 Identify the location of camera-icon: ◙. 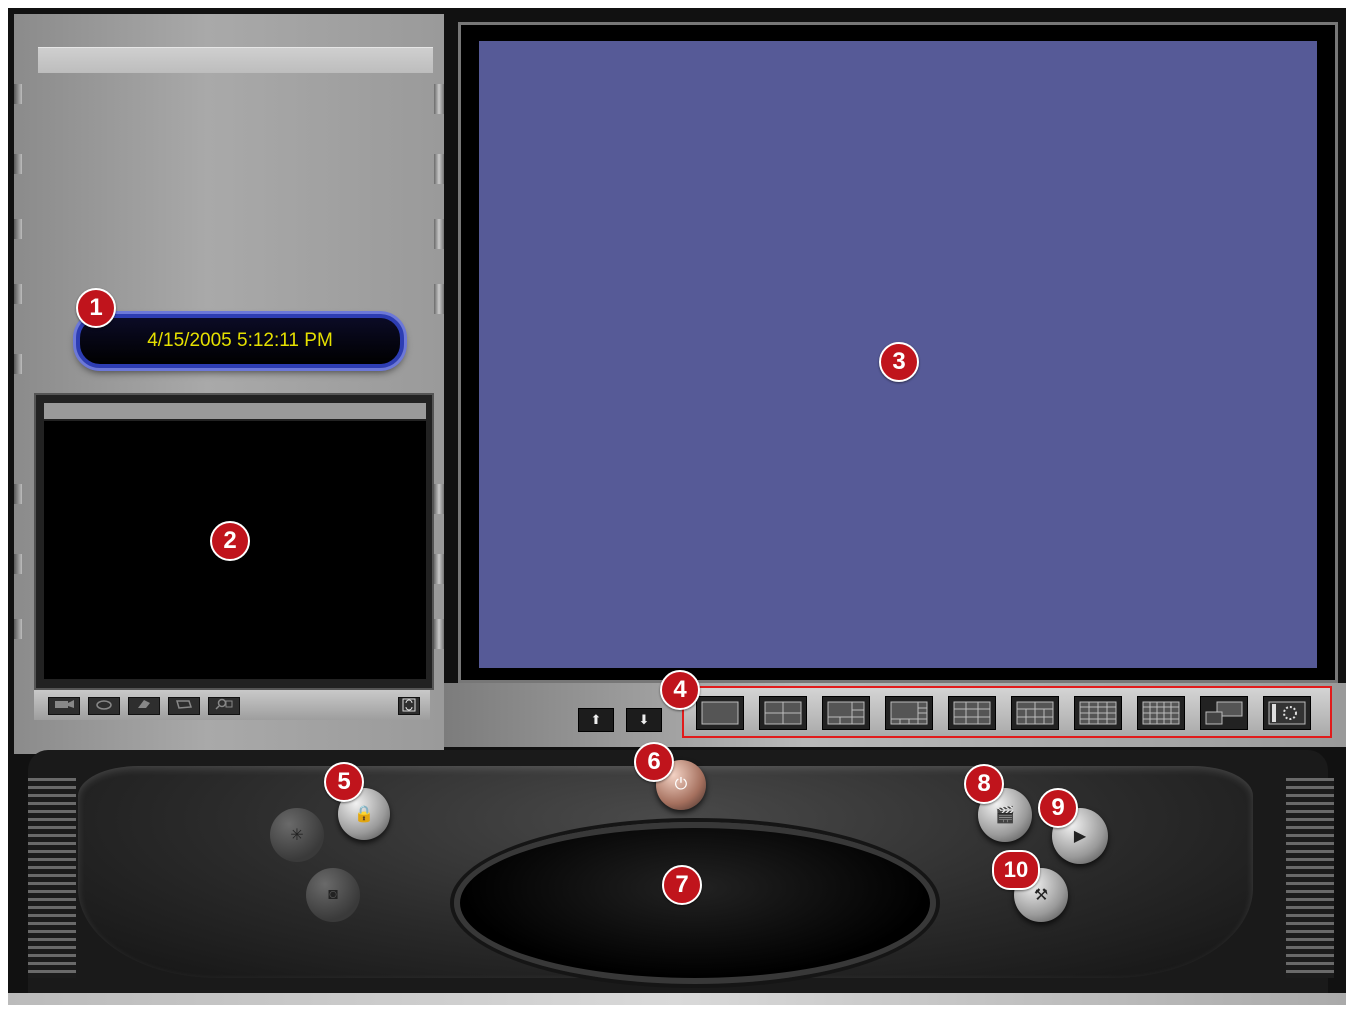
(333, 894).